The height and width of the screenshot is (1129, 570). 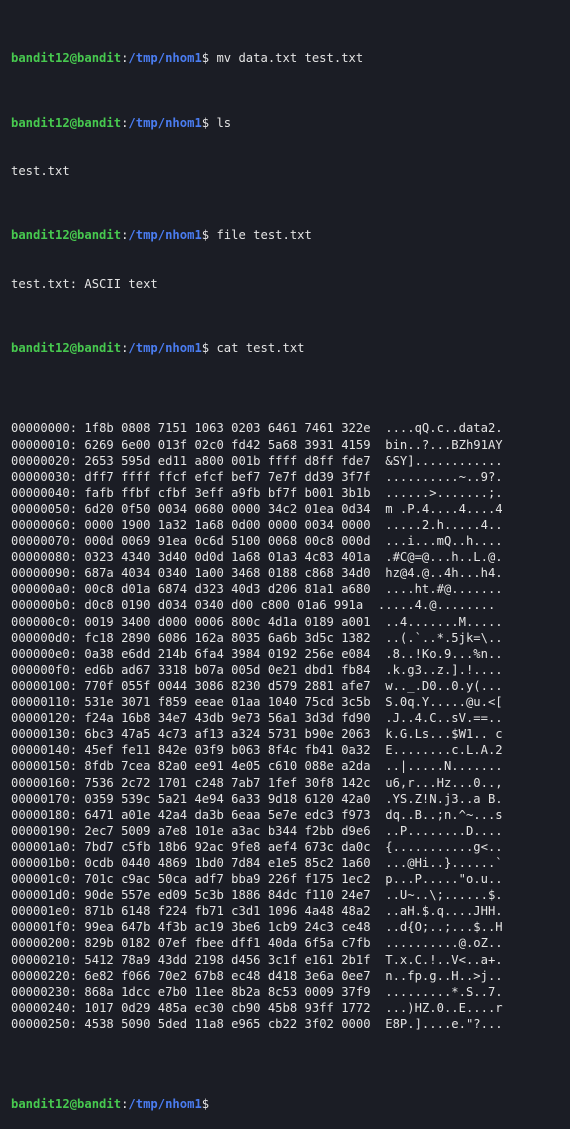 What do you see at coordinates (227, 718) in the screenshot?
I see `hexdump-bytes: f24a 16b8 34e7 43db 9e73 56a1 3d3d fd90` at bounding box center [227, 718].